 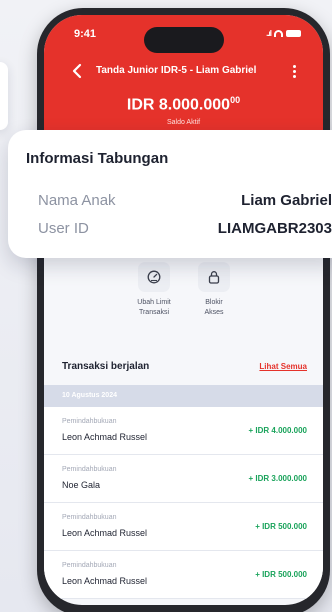 I want to click on block-access-button: Blokir Akses, so click(x=214, y=290).